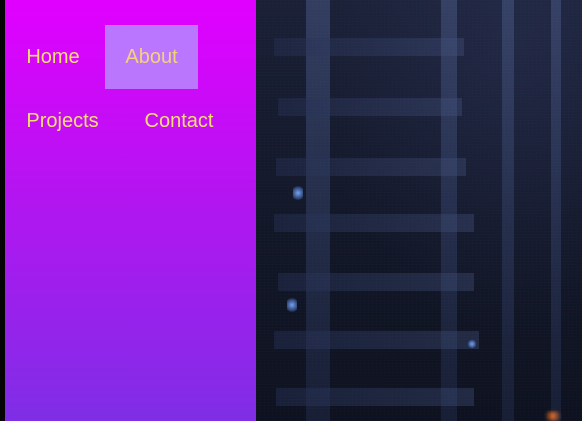 The width and height of the screenshot is (582, 421). Describe the element at coordinates (53, 57) in the screenshot. I see `nav-item-home: Home` at that location.